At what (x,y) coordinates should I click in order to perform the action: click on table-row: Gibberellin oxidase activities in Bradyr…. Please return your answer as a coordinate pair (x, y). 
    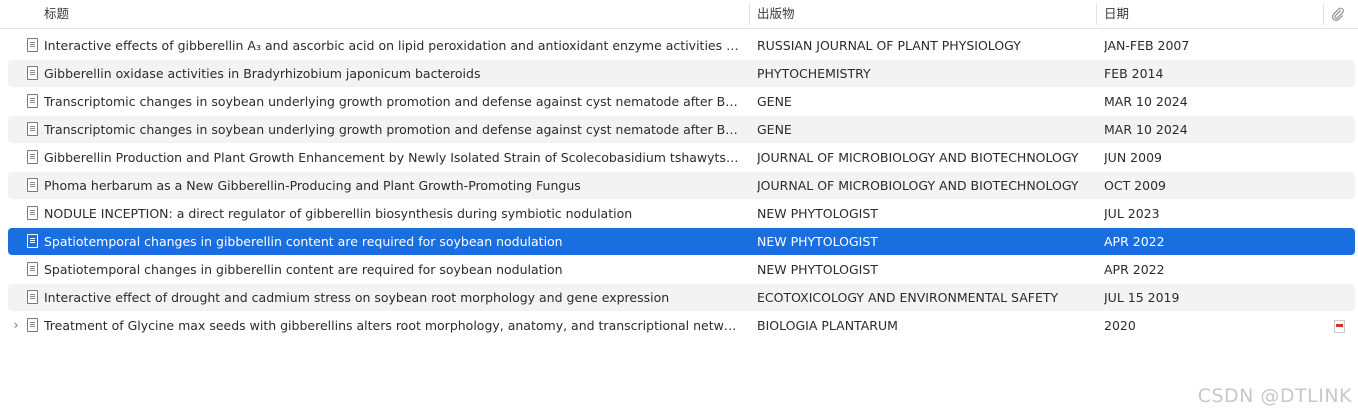
    Looking at the image, I should click on (681, 73).